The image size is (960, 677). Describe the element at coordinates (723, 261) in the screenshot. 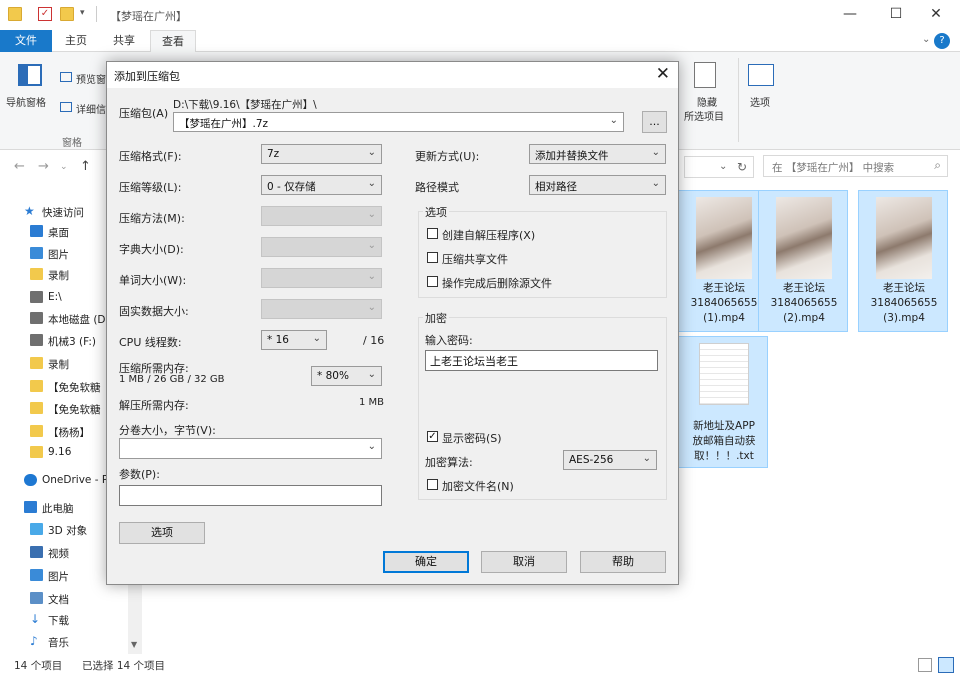

I see `file-item: 老王论坛 3184065655 (1).mp4` at that location.